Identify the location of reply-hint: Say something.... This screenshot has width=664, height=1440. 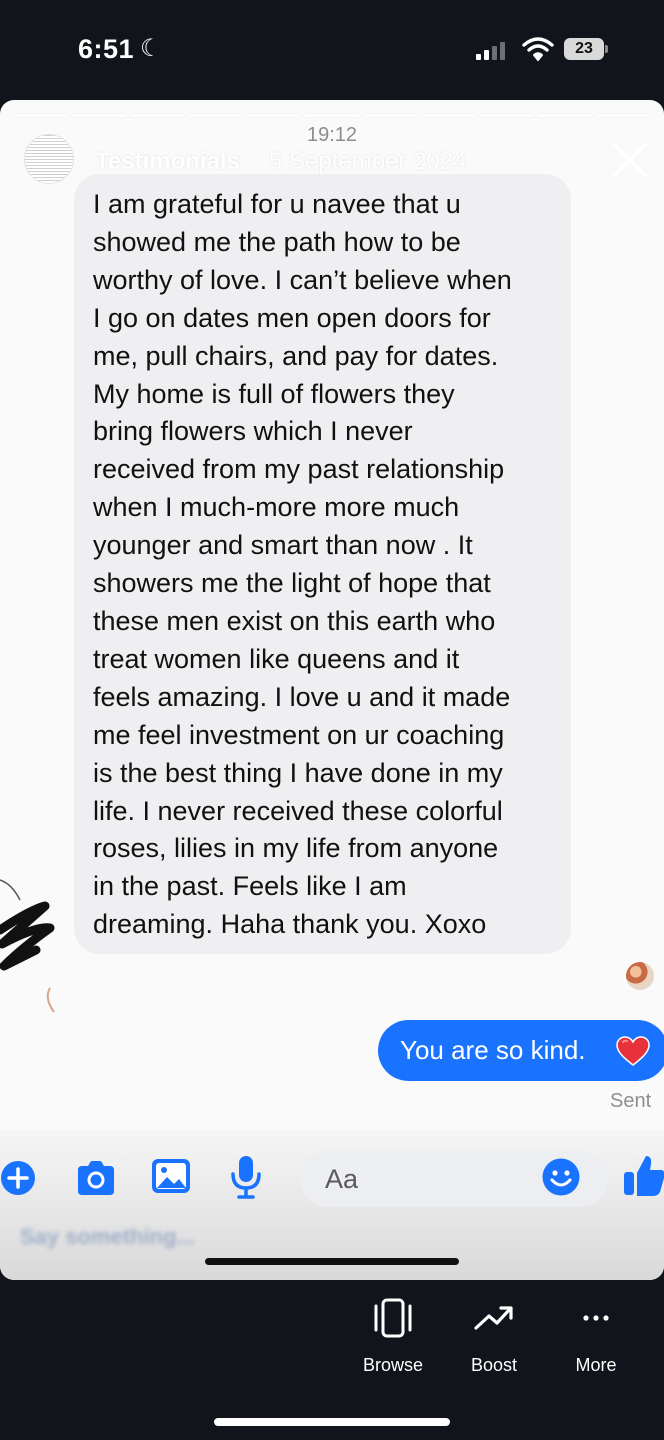
(107, 1236).